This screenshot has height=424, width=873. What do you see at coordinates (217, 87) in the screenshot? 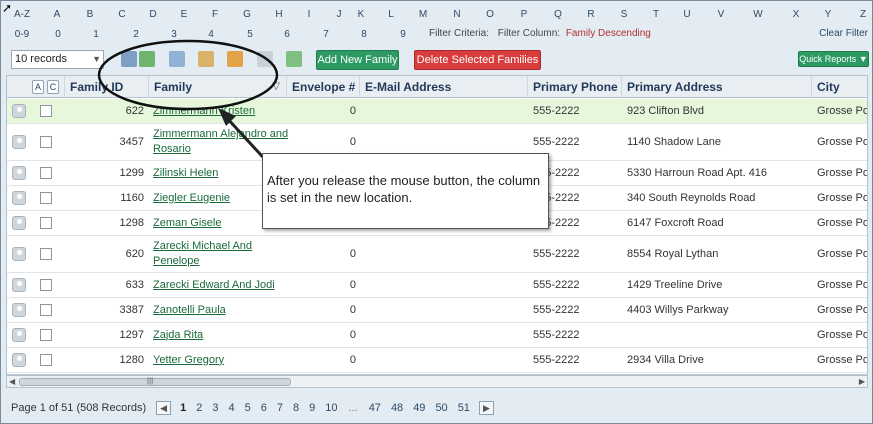
I see `column-header-family: Family ▽` at bounding box center [217, 87].